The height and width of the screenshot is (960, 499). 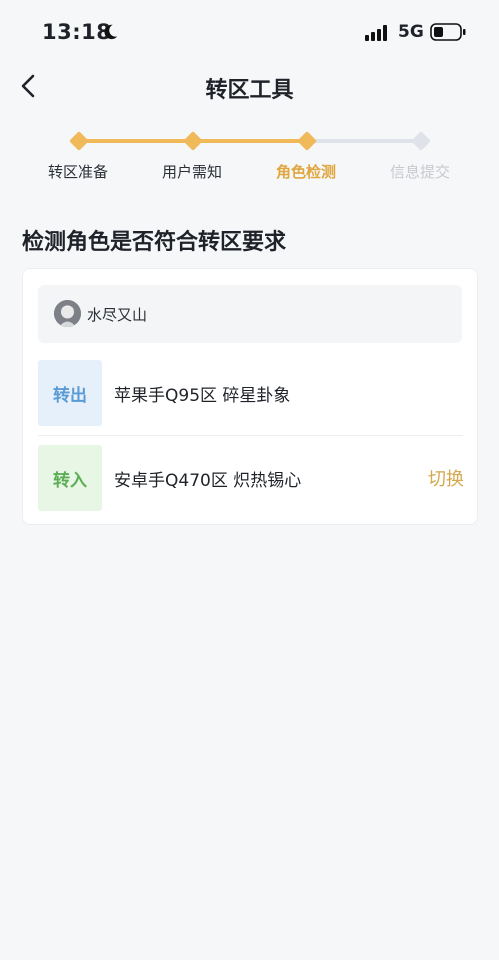 What do you see at coordinates (70, 393) in the screenshot?
I see `transfer-out-tag: 转出` at bounding box center [70, 393].